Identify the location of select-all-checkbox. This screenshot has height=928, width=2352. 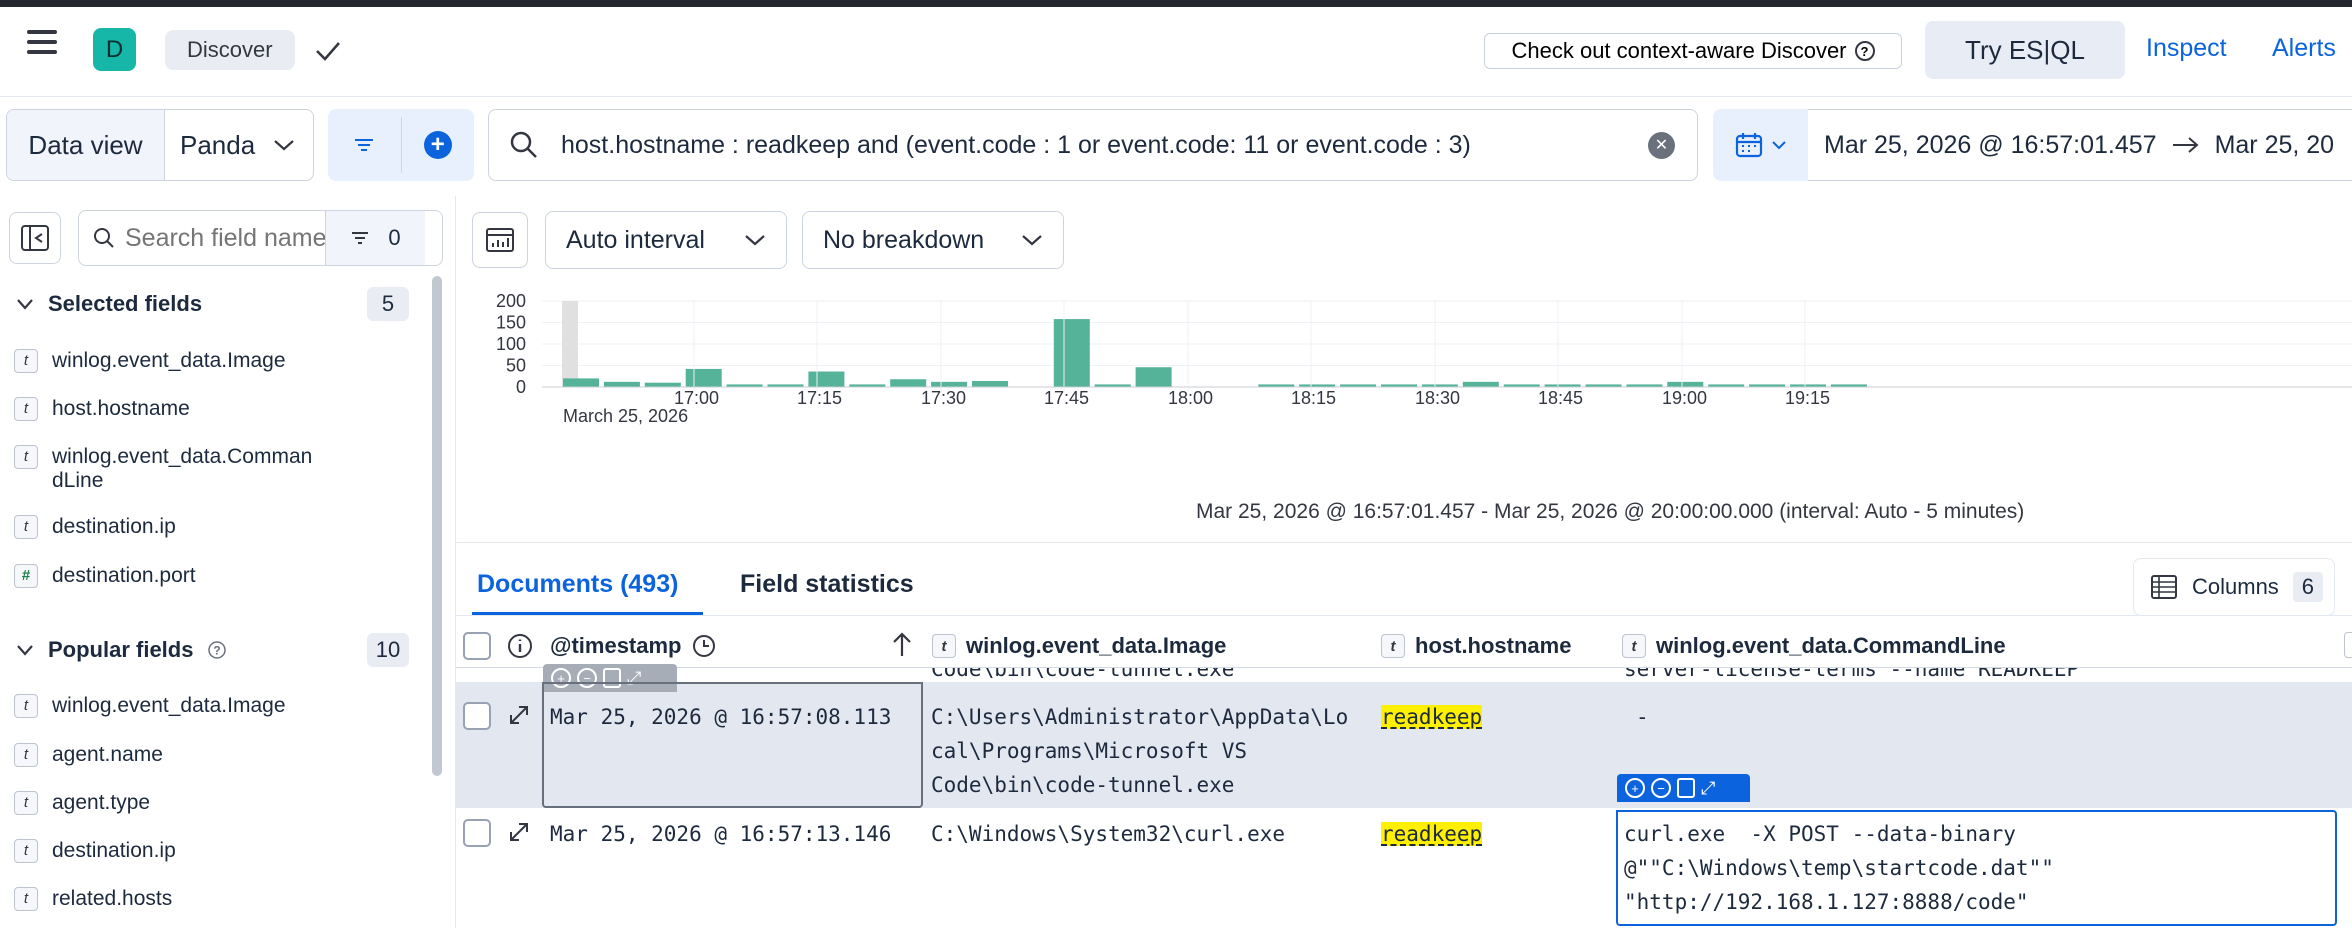
(477, 646).